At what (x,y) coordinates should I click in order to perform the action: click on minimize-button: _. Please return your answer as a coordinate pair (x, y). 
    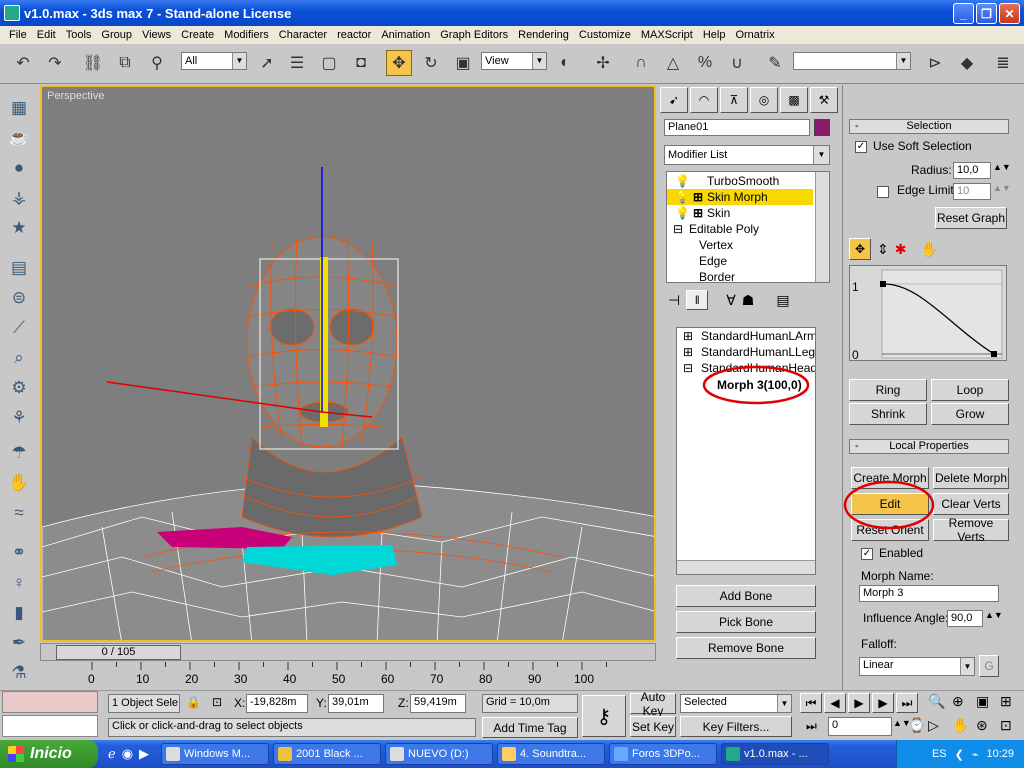
    Looking at the image, I should click on (963, 13).